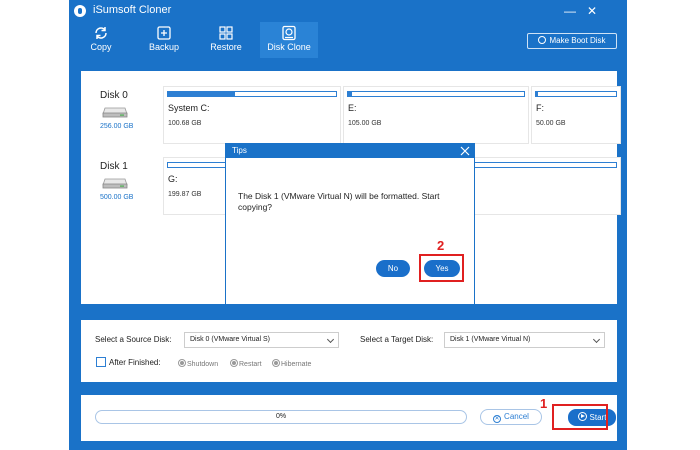 The image size is (700, 450). Describe the element at coordinates (189, 108) in the screenshot. I see `partition-name: System C:` at that location.